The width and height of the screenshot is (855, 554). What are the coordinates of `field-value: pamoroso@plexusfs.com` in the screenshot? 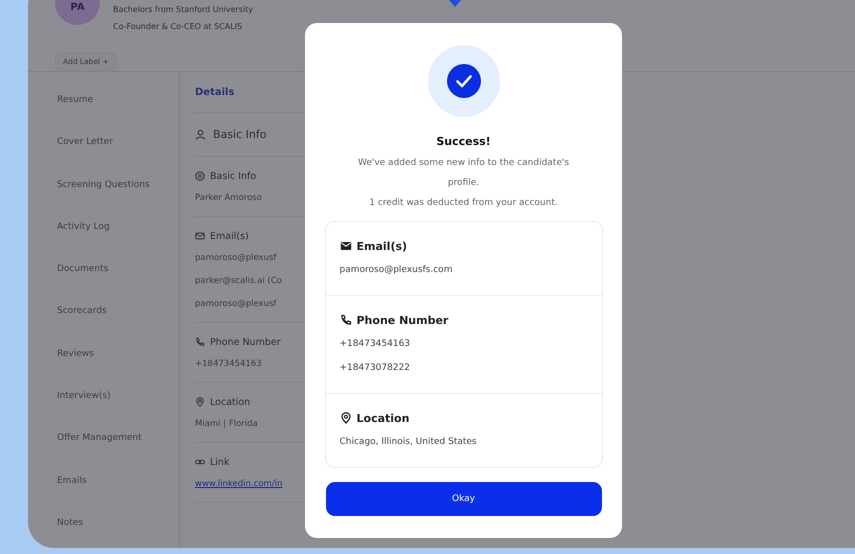 It's located at (396, 270).